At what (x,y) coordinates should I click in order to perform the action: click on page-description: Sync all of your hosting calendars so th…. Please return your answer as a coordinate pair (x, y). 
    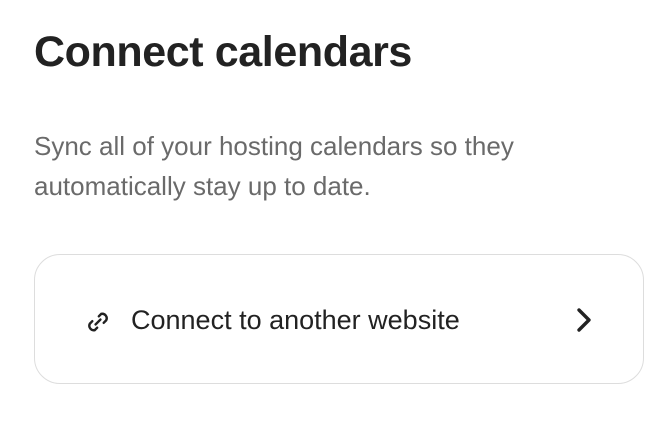
    Looking at the image, I should click on (274, 166).